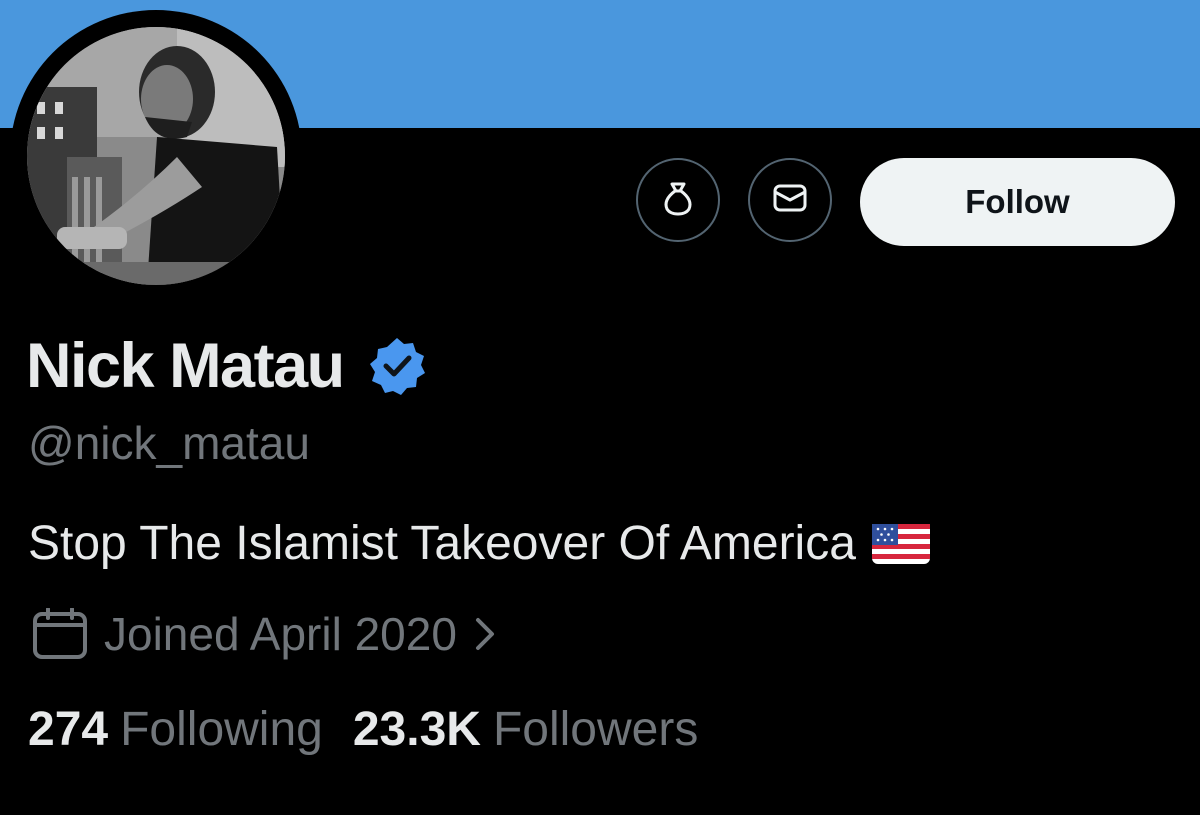 The image size is (1200, 815). I want to click on money-bag-icon, so click(678, 200).